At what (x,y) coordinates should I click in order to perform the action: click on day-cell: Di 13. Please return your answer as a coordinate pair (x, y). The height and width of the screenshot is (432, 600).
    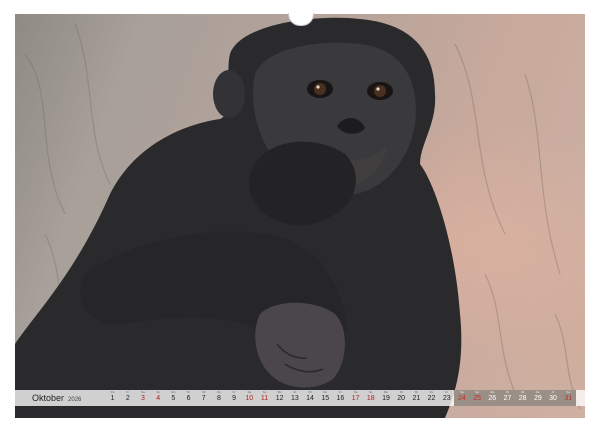
    Looking at the image, I should click on (294, 398).